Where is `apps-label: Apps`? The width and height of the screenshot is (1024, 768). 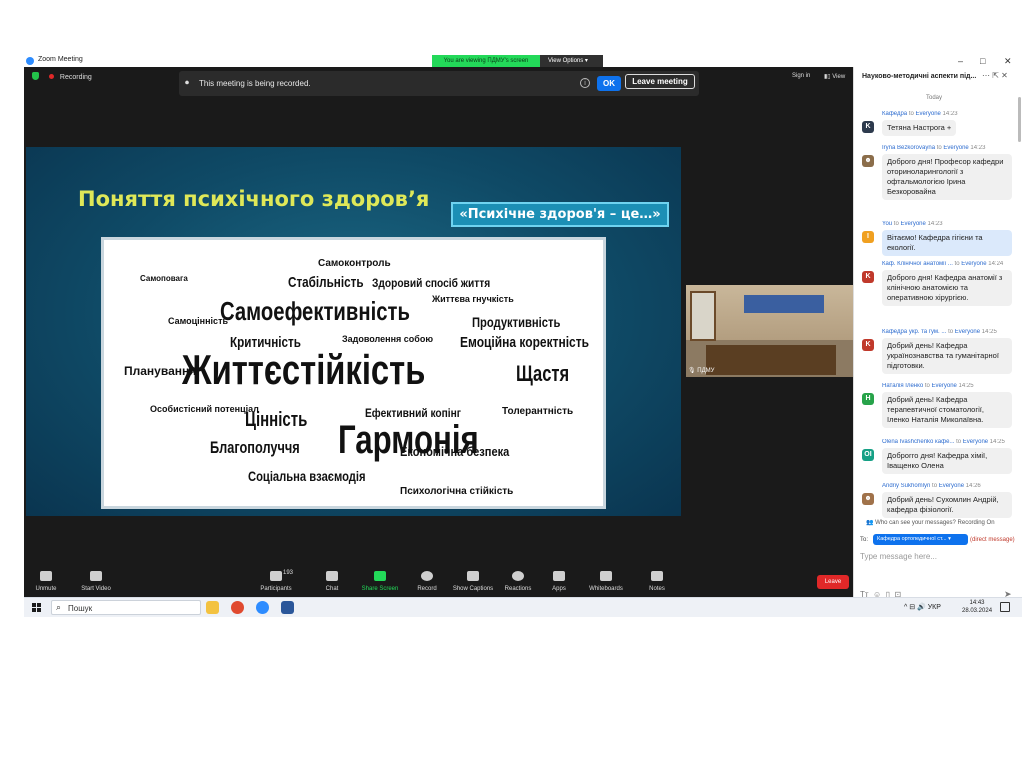
apps-label: Apps is located at coordinates (559, 589).